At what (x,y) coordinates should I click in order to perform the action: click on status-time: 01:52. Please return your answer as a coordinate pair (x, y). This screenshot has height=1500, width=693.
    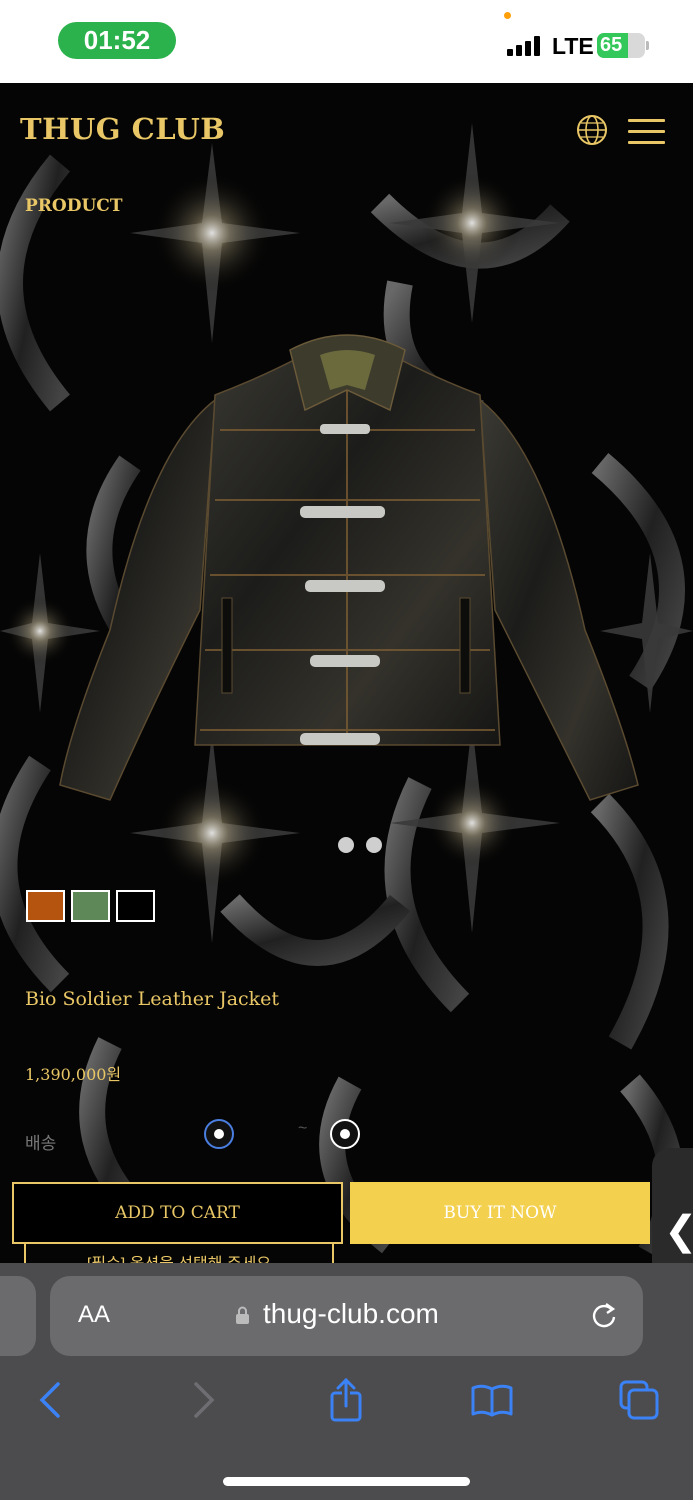
    Looking at the image, I should click on (117, 40).